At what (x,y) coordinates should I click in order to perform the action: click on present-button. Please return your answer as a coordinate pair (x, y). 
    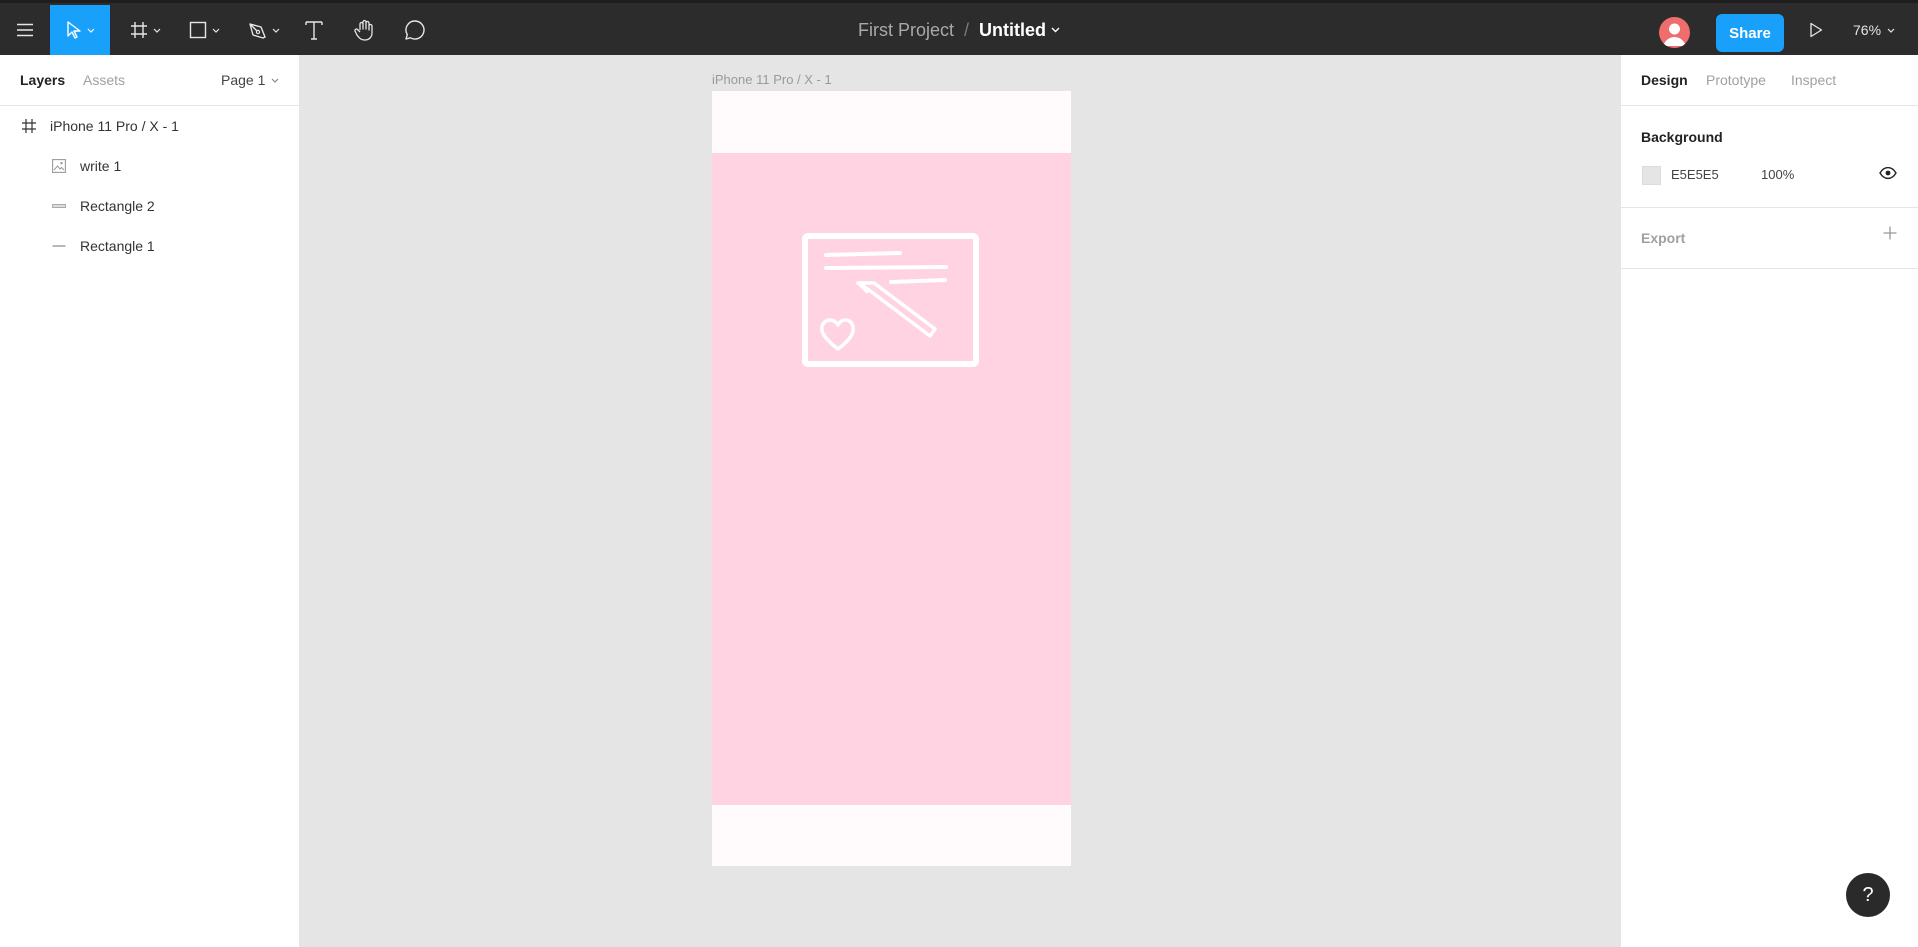
    Looking at the image, I should click on (1816, 30).